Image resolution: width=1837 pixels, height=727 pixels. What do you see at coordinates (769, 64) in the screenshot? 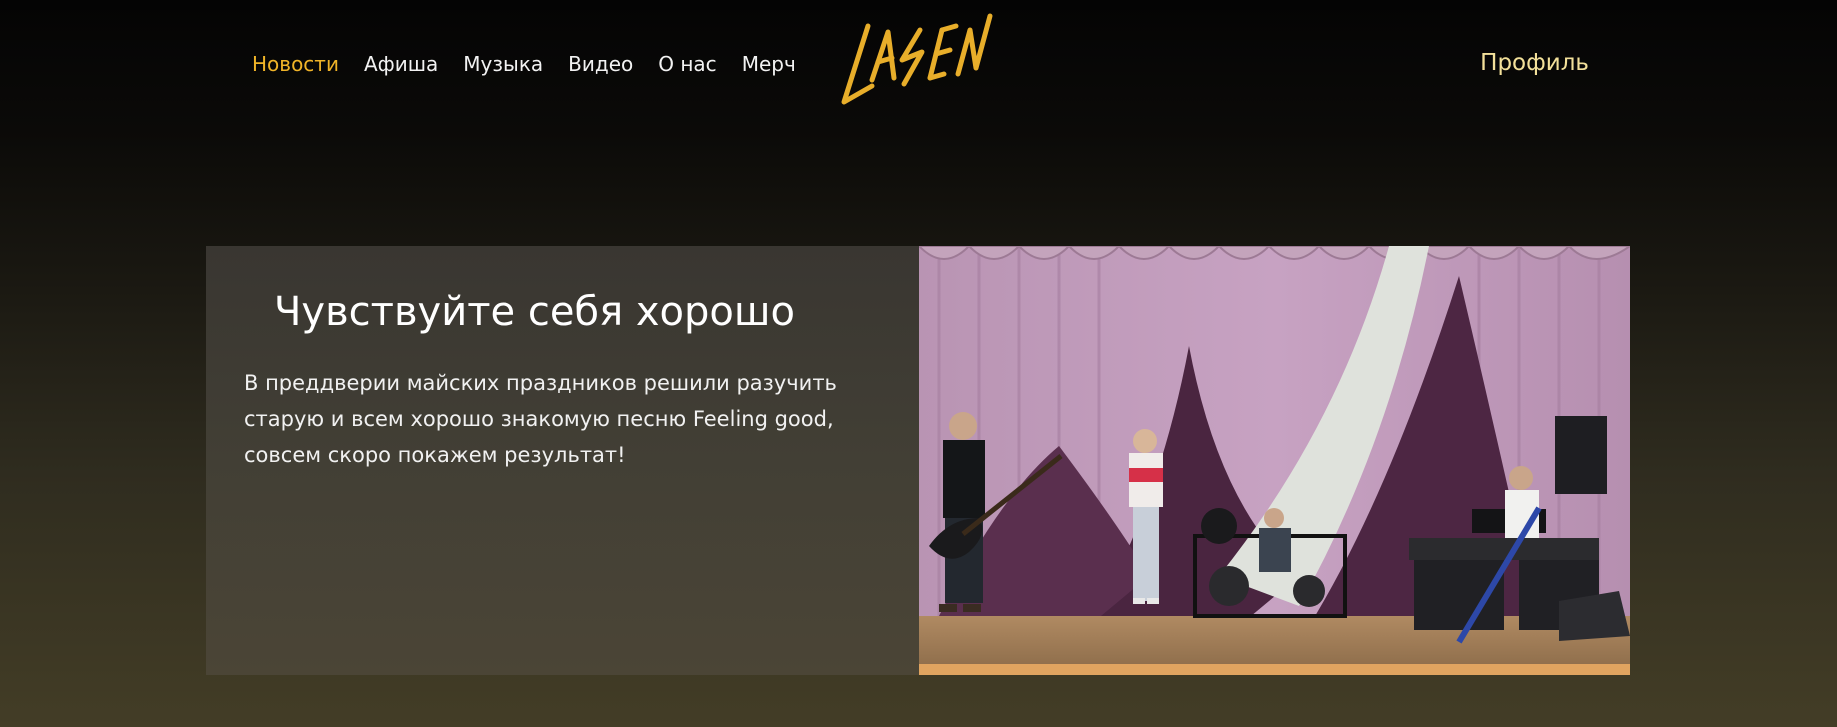
I see `nav-item-merch: Мерч` at bounding box center [769, 64].